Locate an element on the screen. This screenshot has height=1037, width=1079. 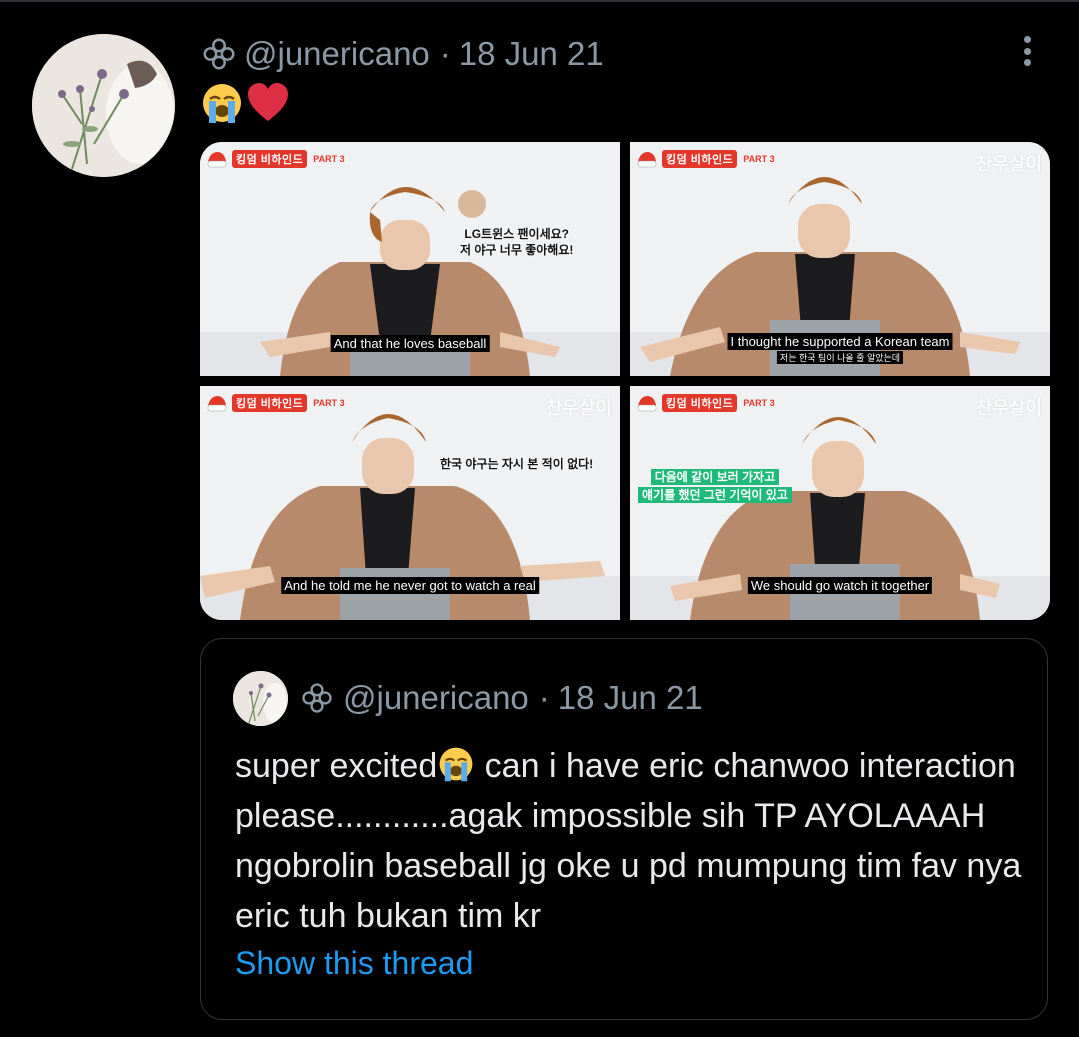
subtitle-korean: 저는 한국 팀이 나올 줄 알았는데 is located at coordinates (840, 357).